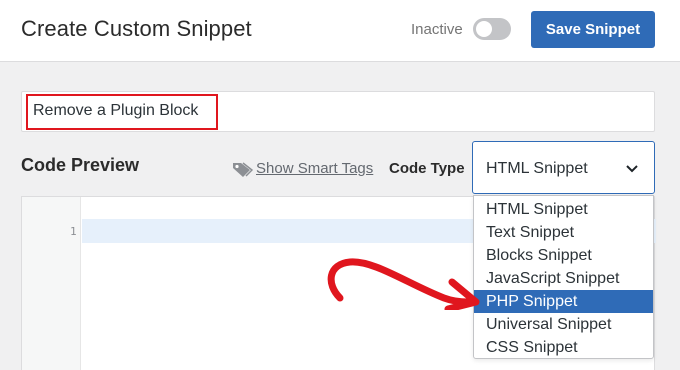  Describe the element at coordinates (563, 209) in the screenshot. I see `option-html-snippet: HTML Snippet` at that location.